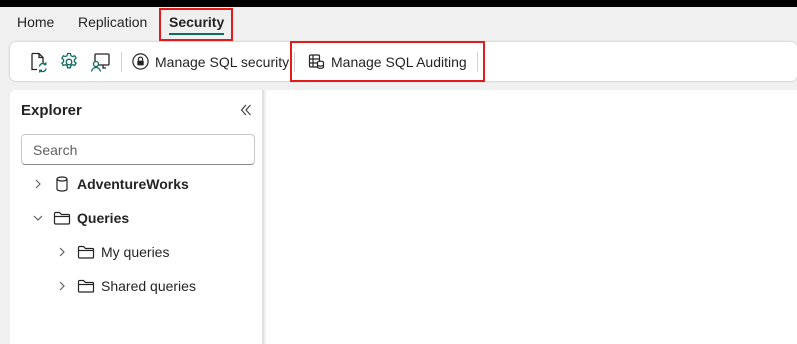 This screenshot has height=344, width=797. What do you see at coordinates (38, 218) in the screenshot?
I see `chevron-down-icon` at bounding box center [38, 218].